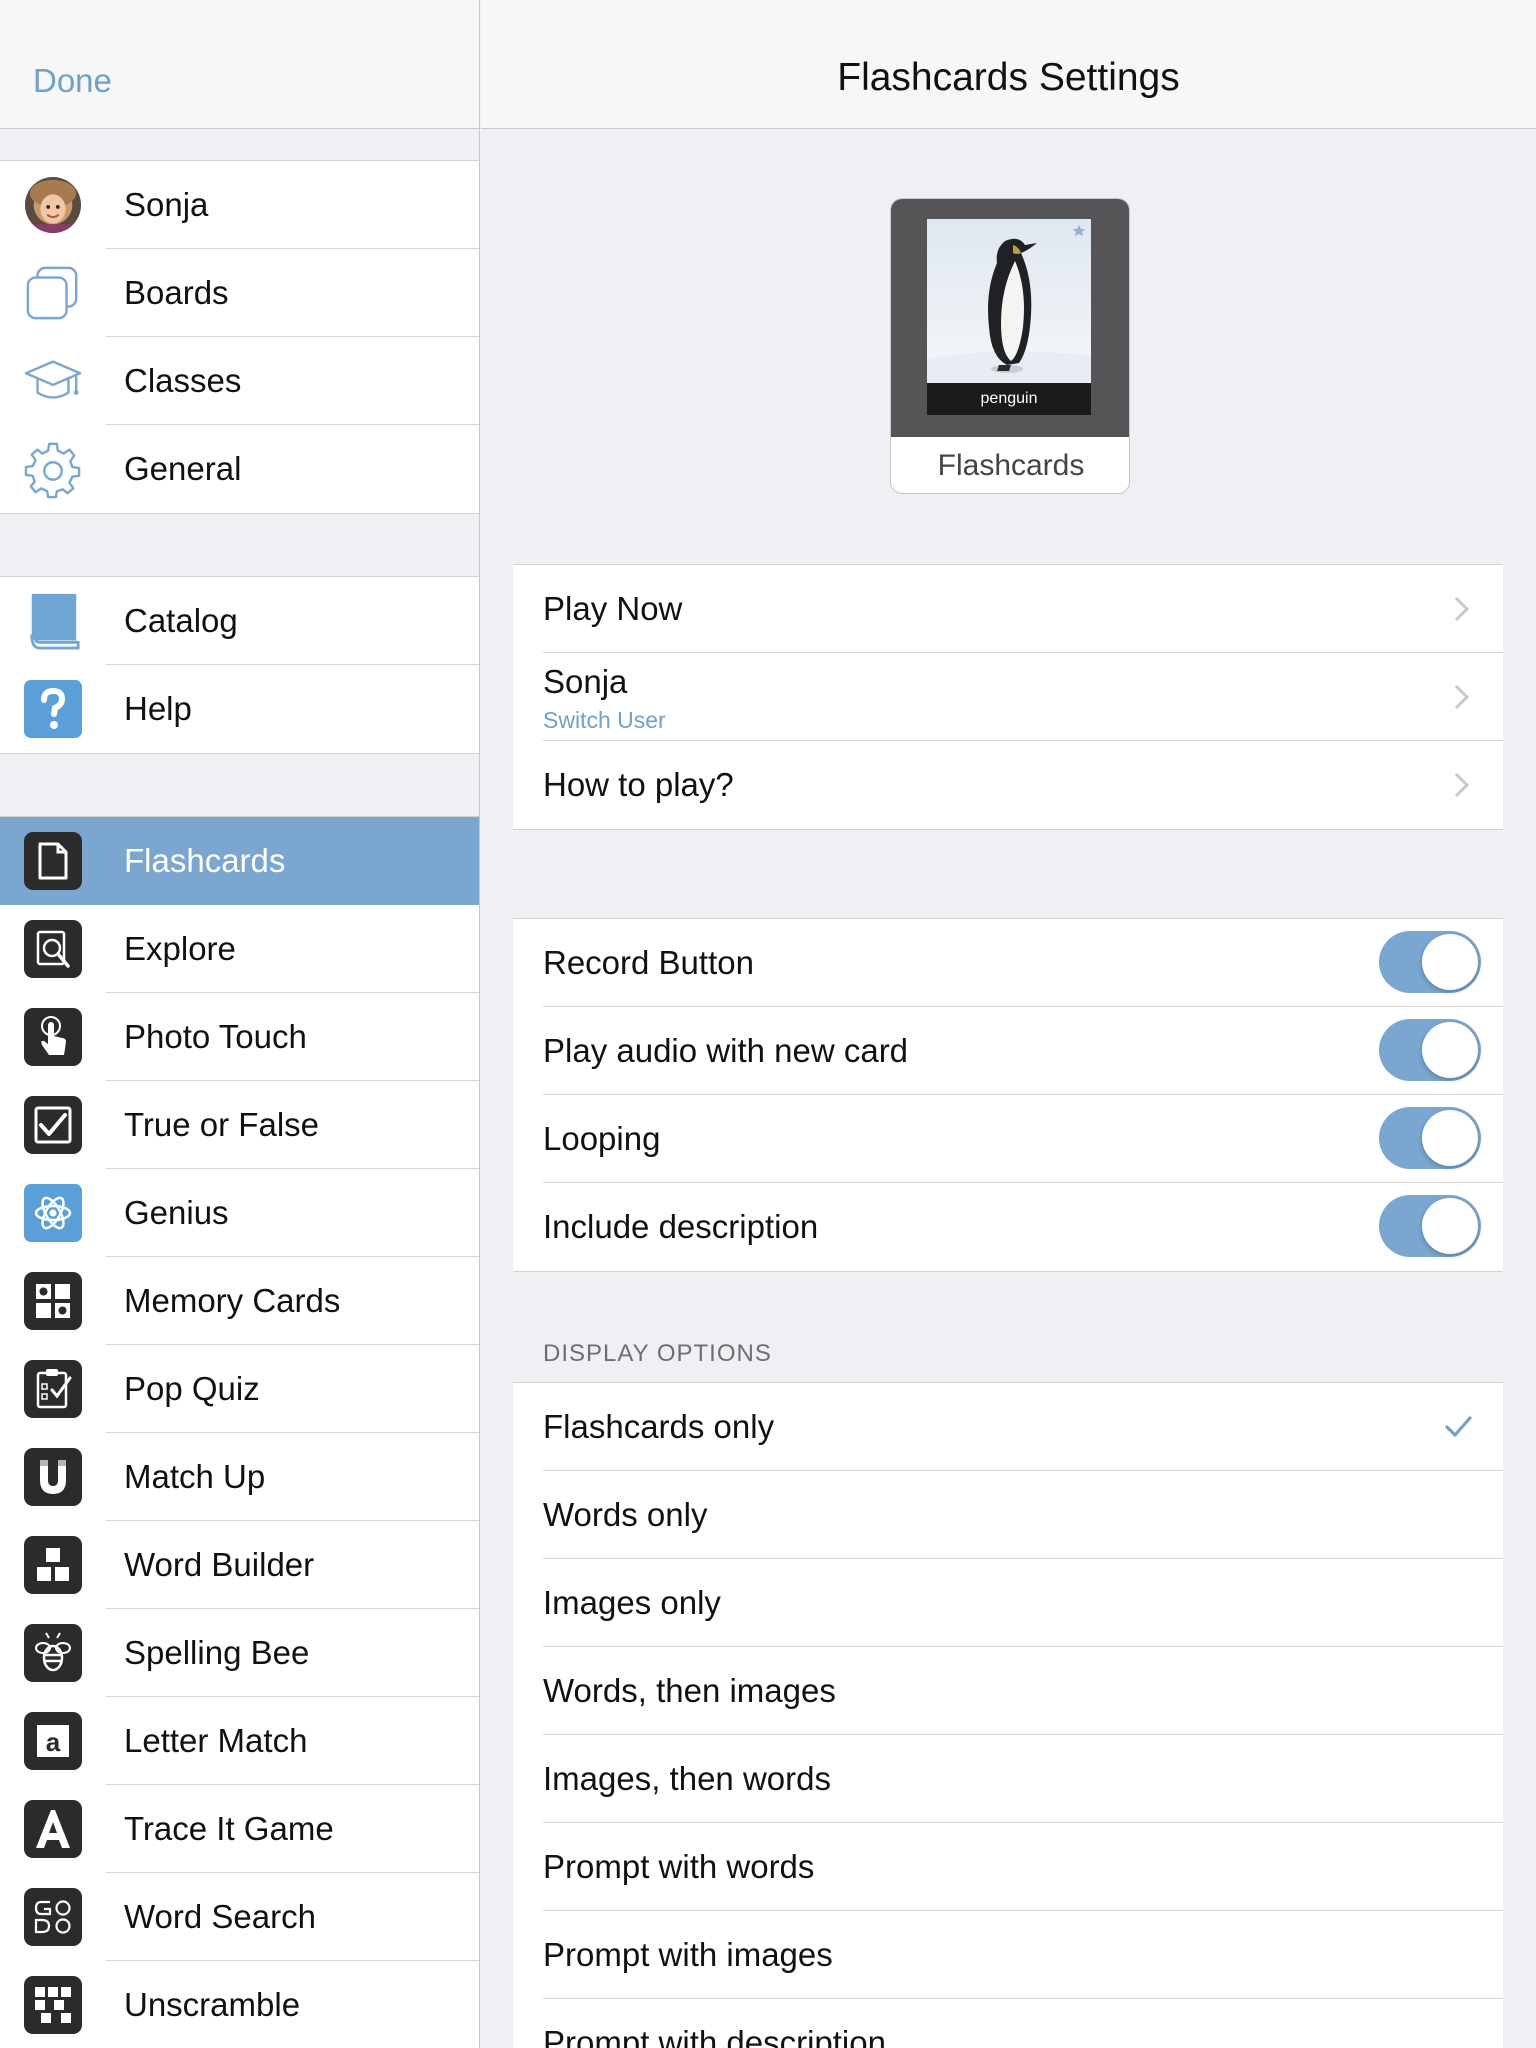 Image resolution: width=1536 pixels, height=2048 pixels. I want to click on option-prompt-with-images: Prompt with images, so click(1008, 1955).